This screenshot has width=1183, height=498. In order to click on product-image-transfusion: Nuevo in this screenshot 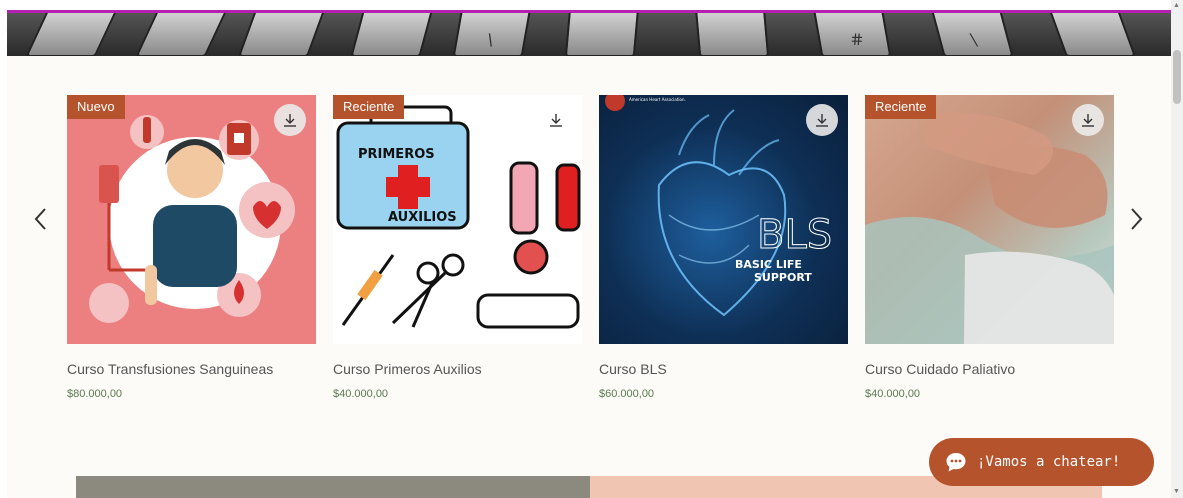, I will do `click(191, 219)`.